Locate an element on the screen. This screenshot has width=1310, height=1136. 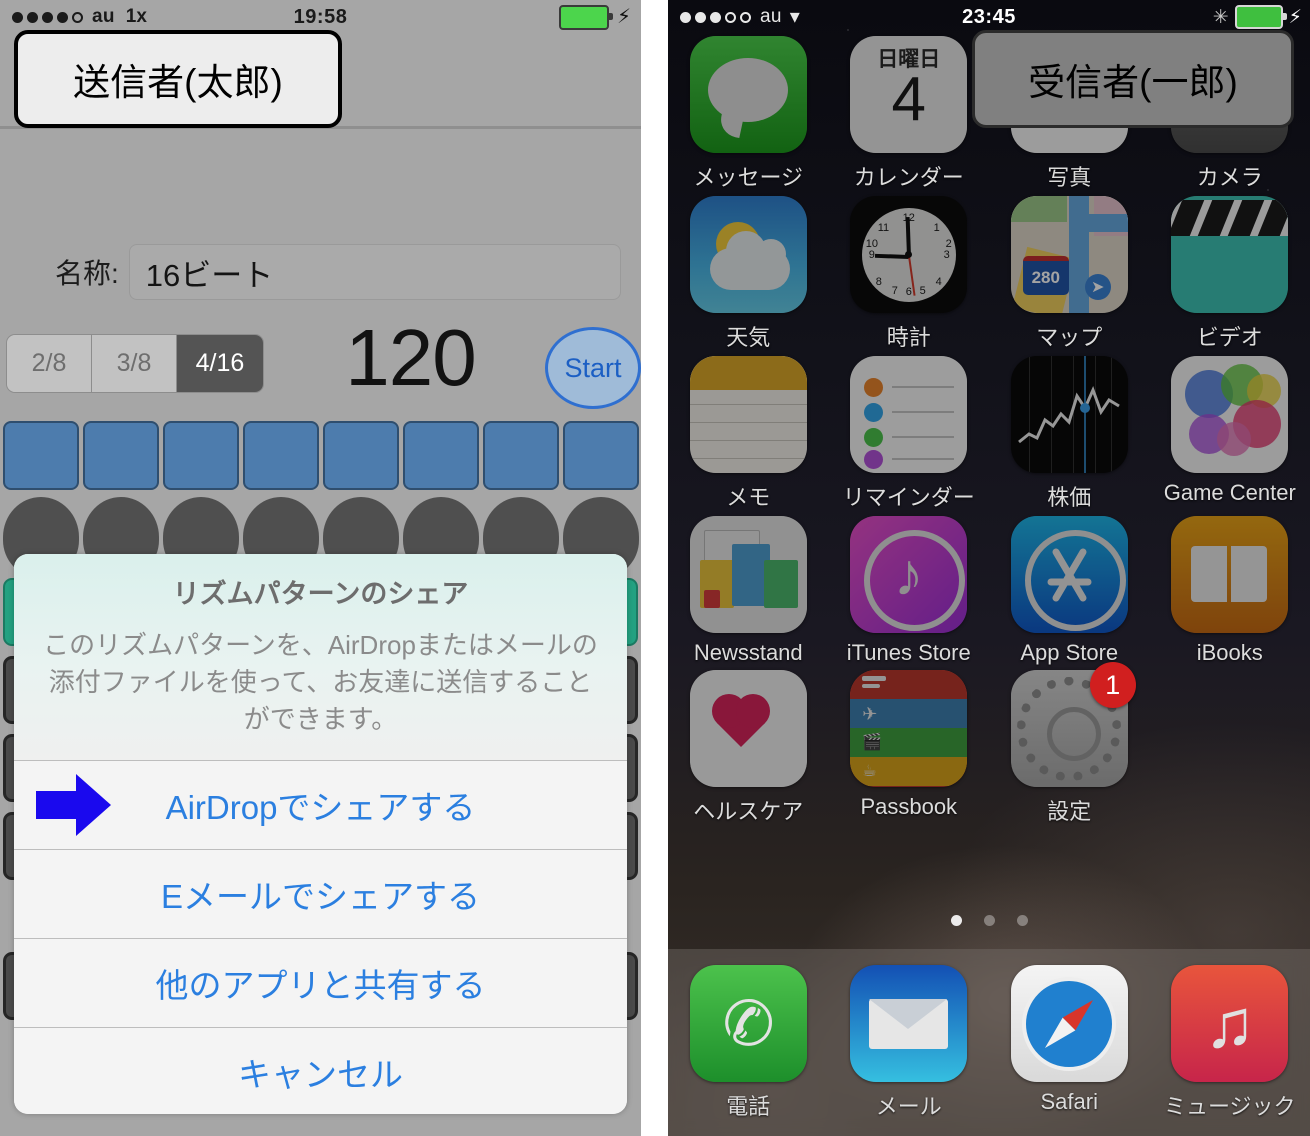
share-airdrop-label: AirDropでシェアする is located at coordinates (320, 807).